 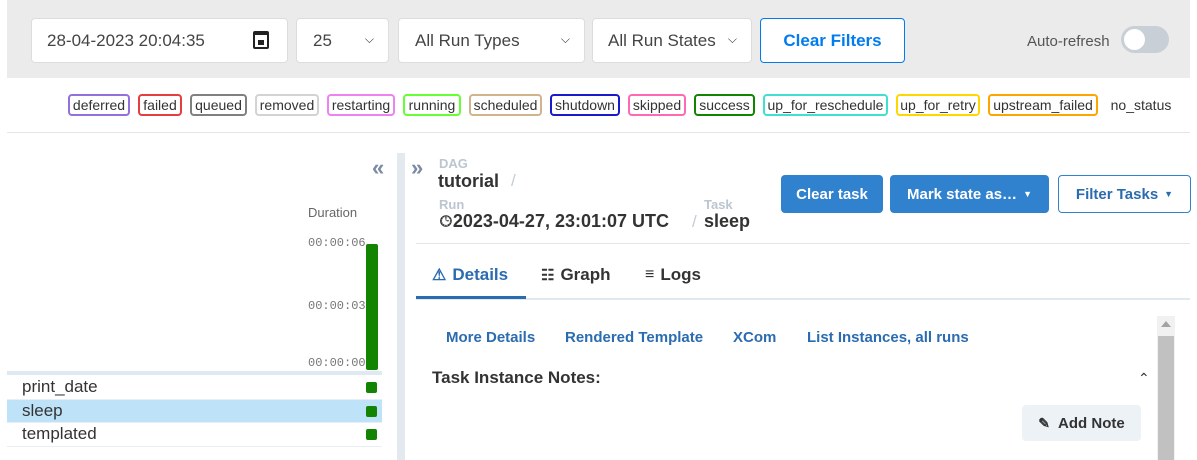 I want to click on dag-id-link: tutorial, so click(x=468, y=181).